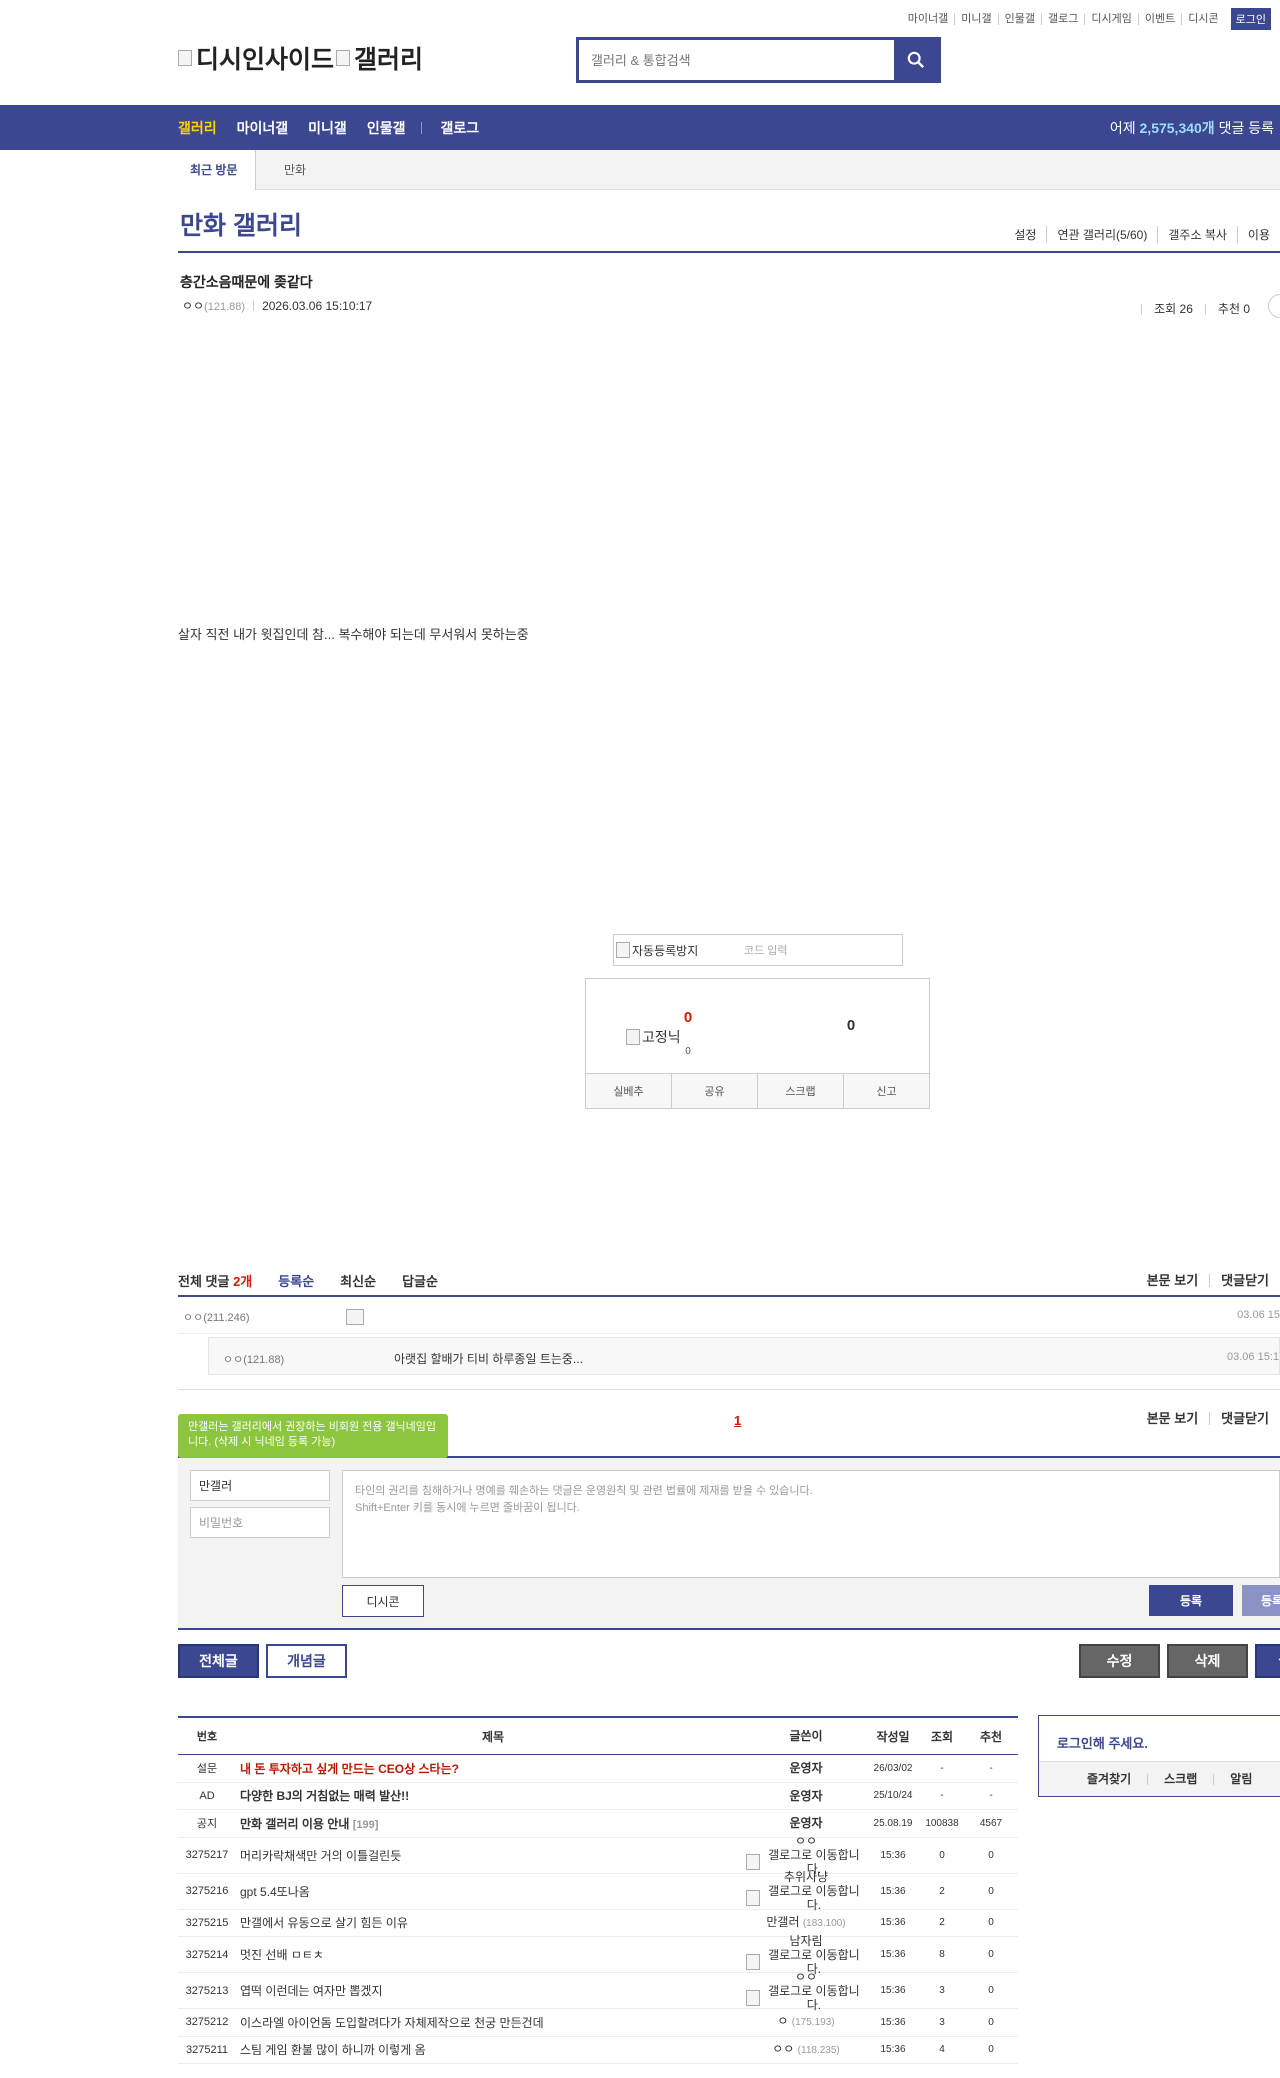 The width and height of the screenshot is (1280, 2078). I want to click on row-date: 26/03/02, so click(893, 1768).